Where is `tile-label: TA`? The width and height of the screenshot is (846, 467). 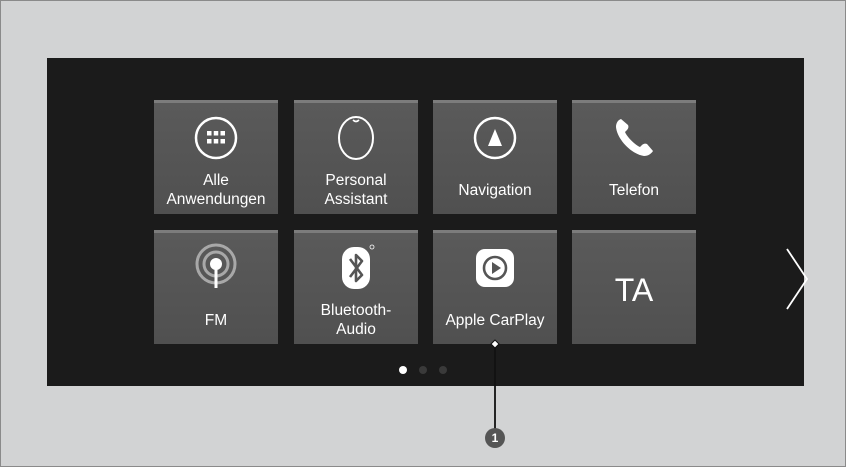
tile-label: TA is located at coordinates (634, 290).